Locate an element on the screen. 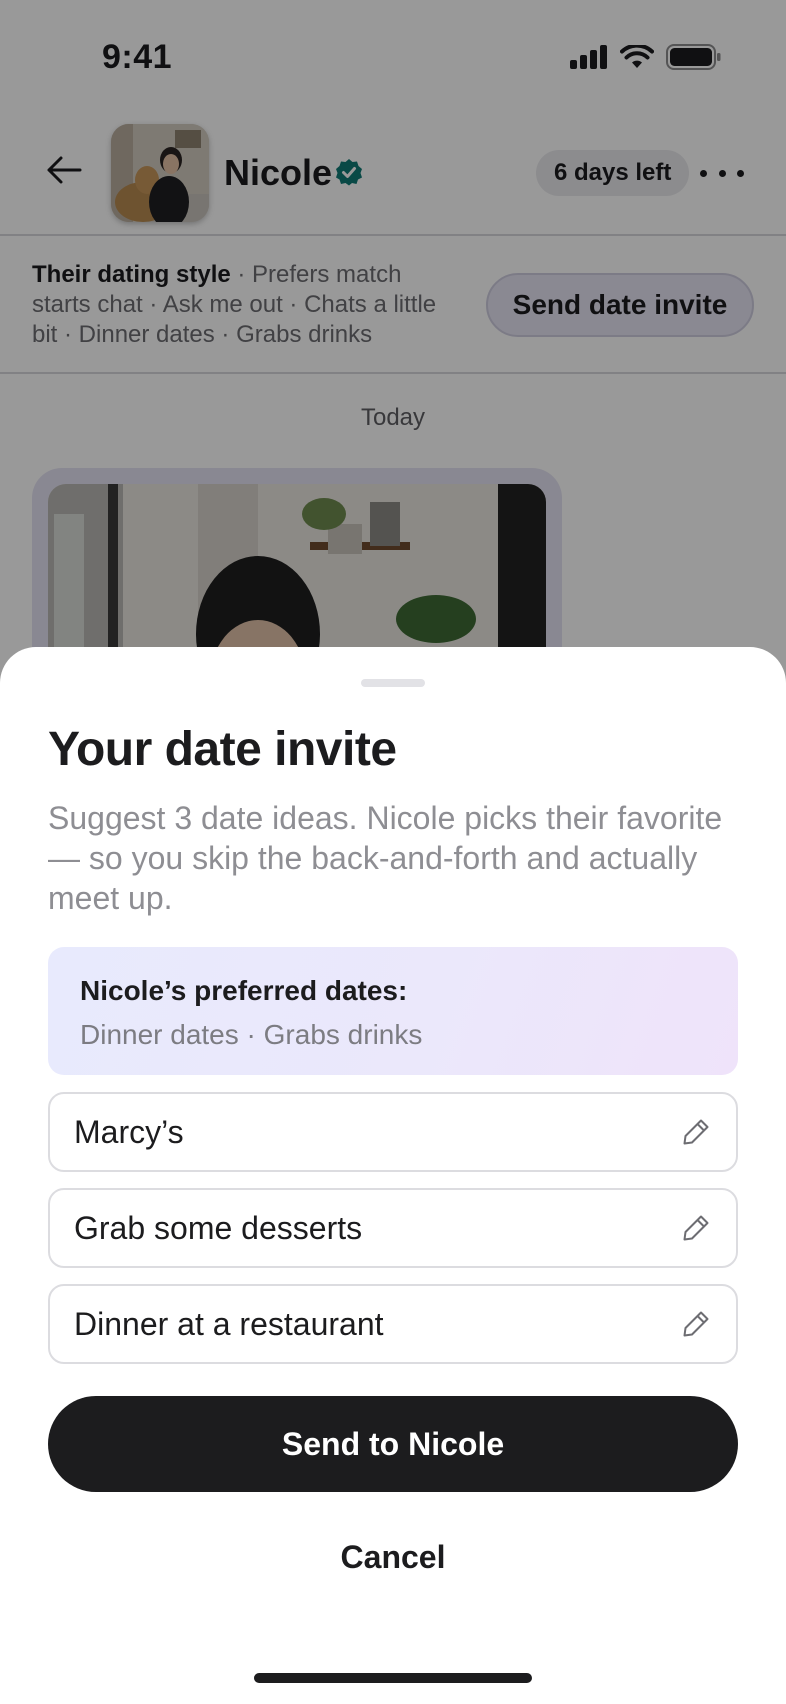  sheet-grabber is located at coordinates (393, 683).